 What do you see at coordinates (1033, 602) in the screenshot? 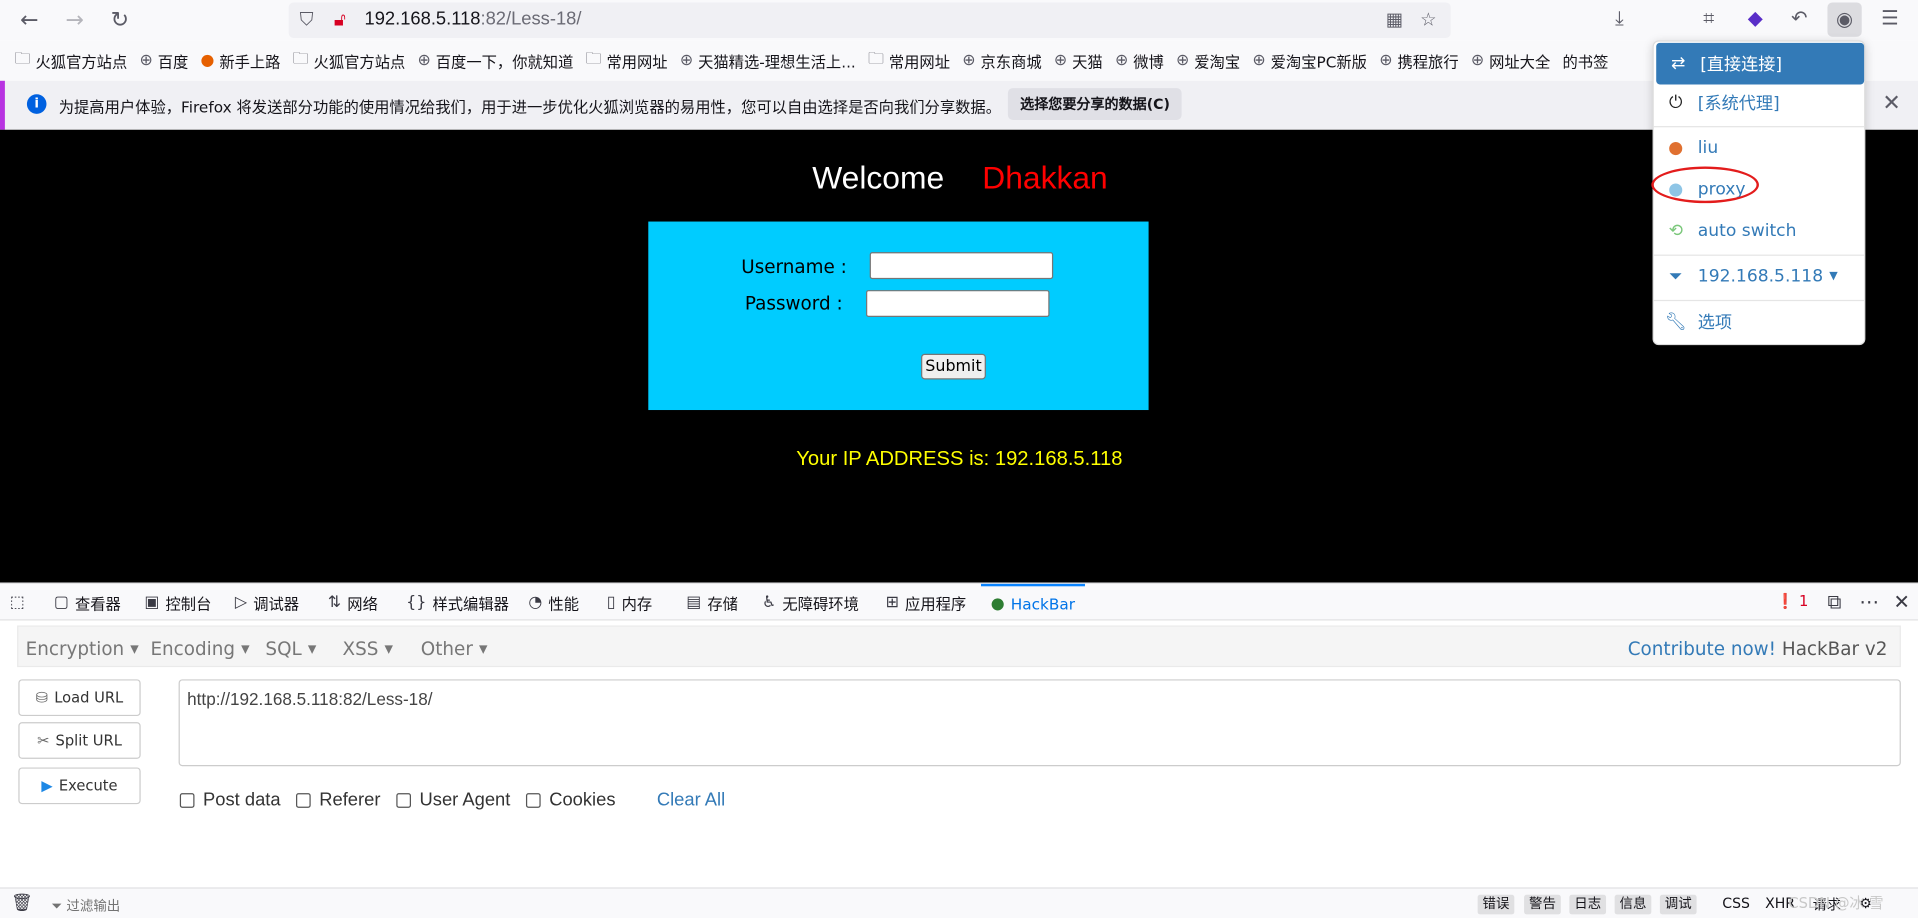
I see `tab-hackbar: ● HackBar` at bounding box center [1033, 602].